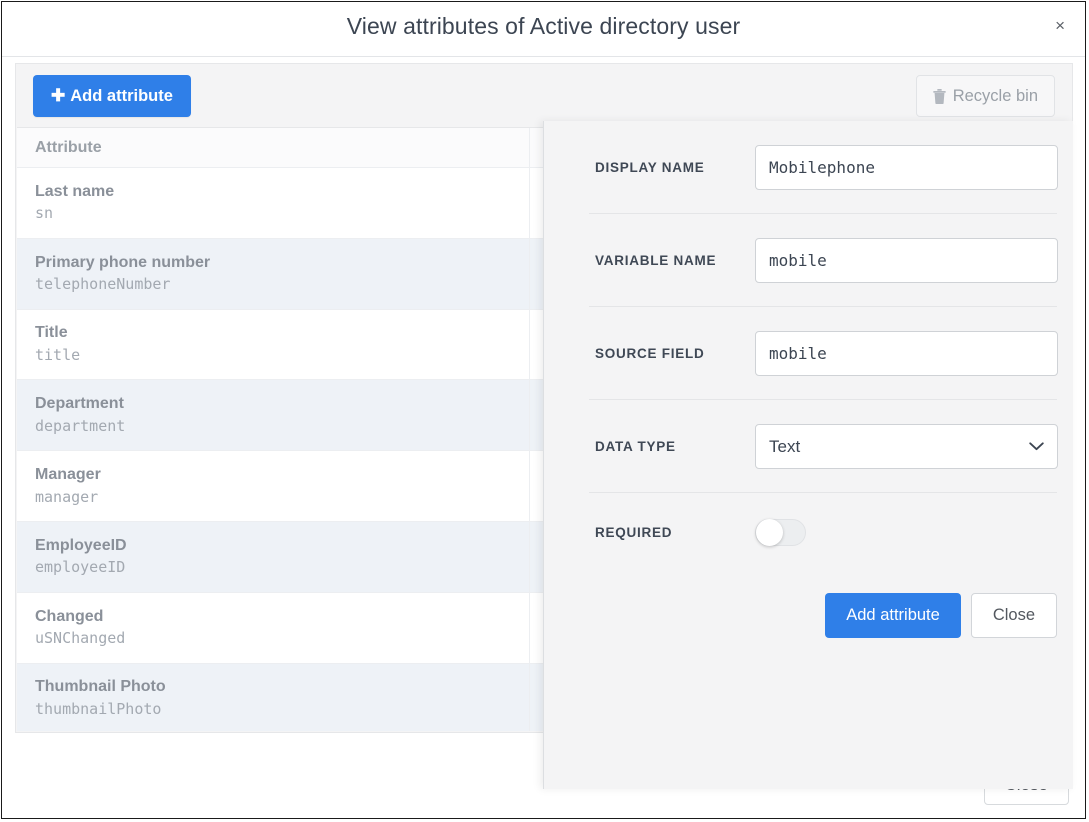  What do you see at coordinates (906, 353) in the screenshot?
I see `source-field-input` at bounding box center [906, 353].